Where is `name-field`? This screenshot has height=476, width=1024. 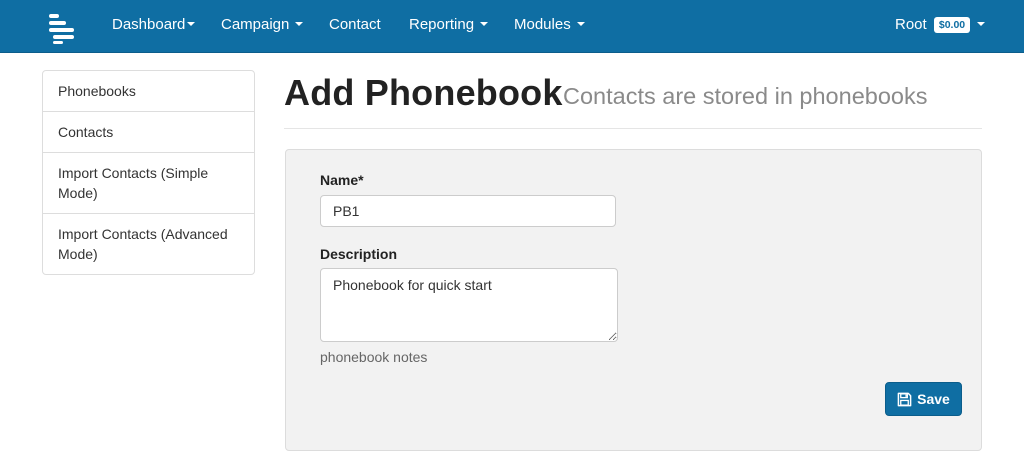
name-field is located at coordinates (468, 211).